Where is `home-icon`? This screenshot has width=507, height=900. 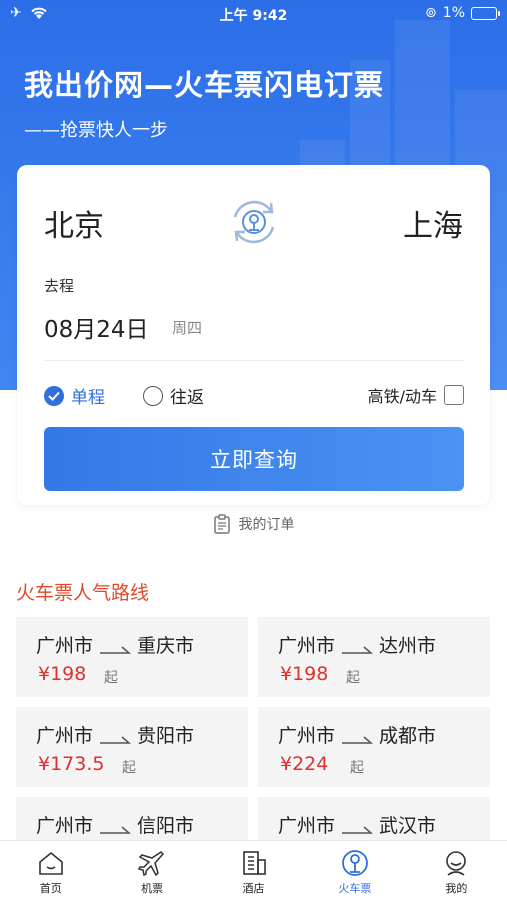
home-icon is located at coordinates (50, 863).